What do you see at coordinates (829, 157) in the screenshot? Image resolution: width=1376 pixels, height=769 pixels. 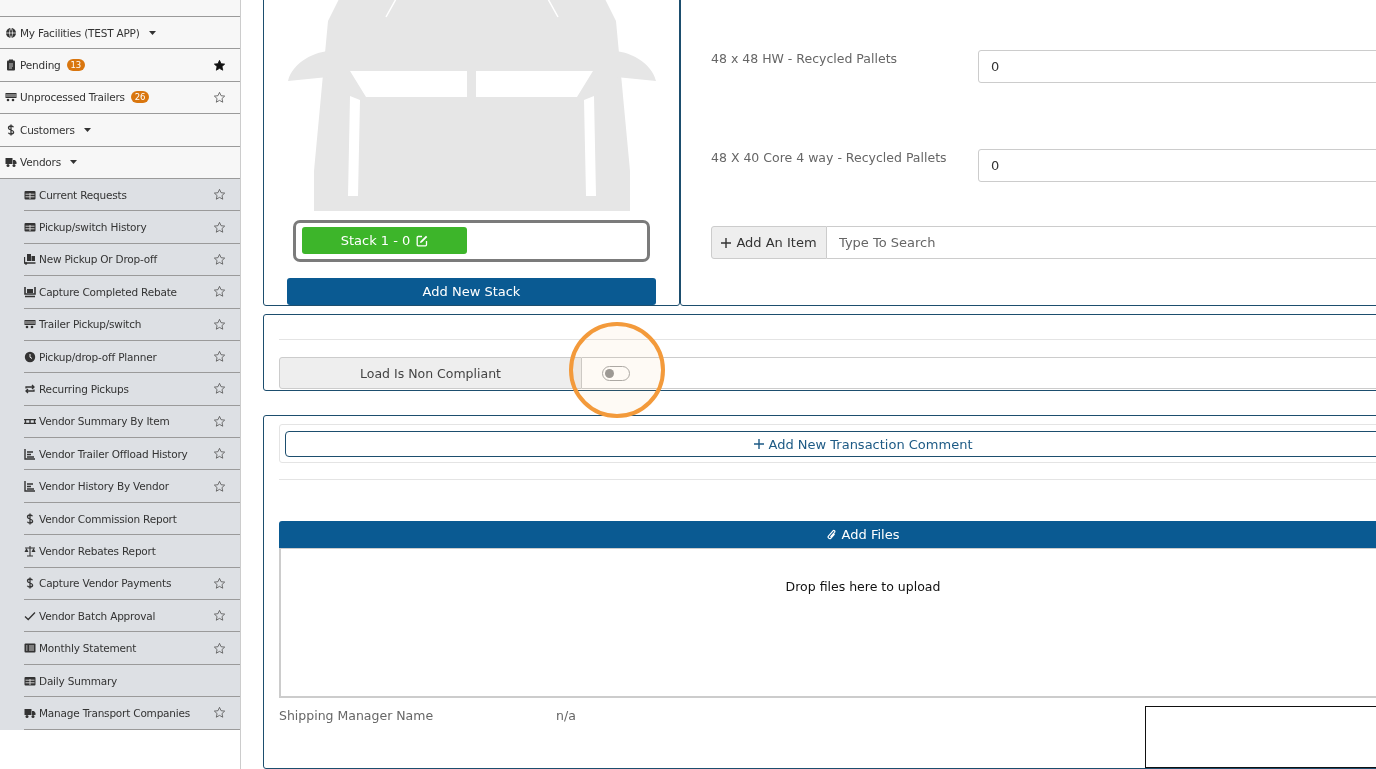 I see `item-label: 48 X 40 Core 4 way - Recycled Pallets` at bounding box center [829, 157].